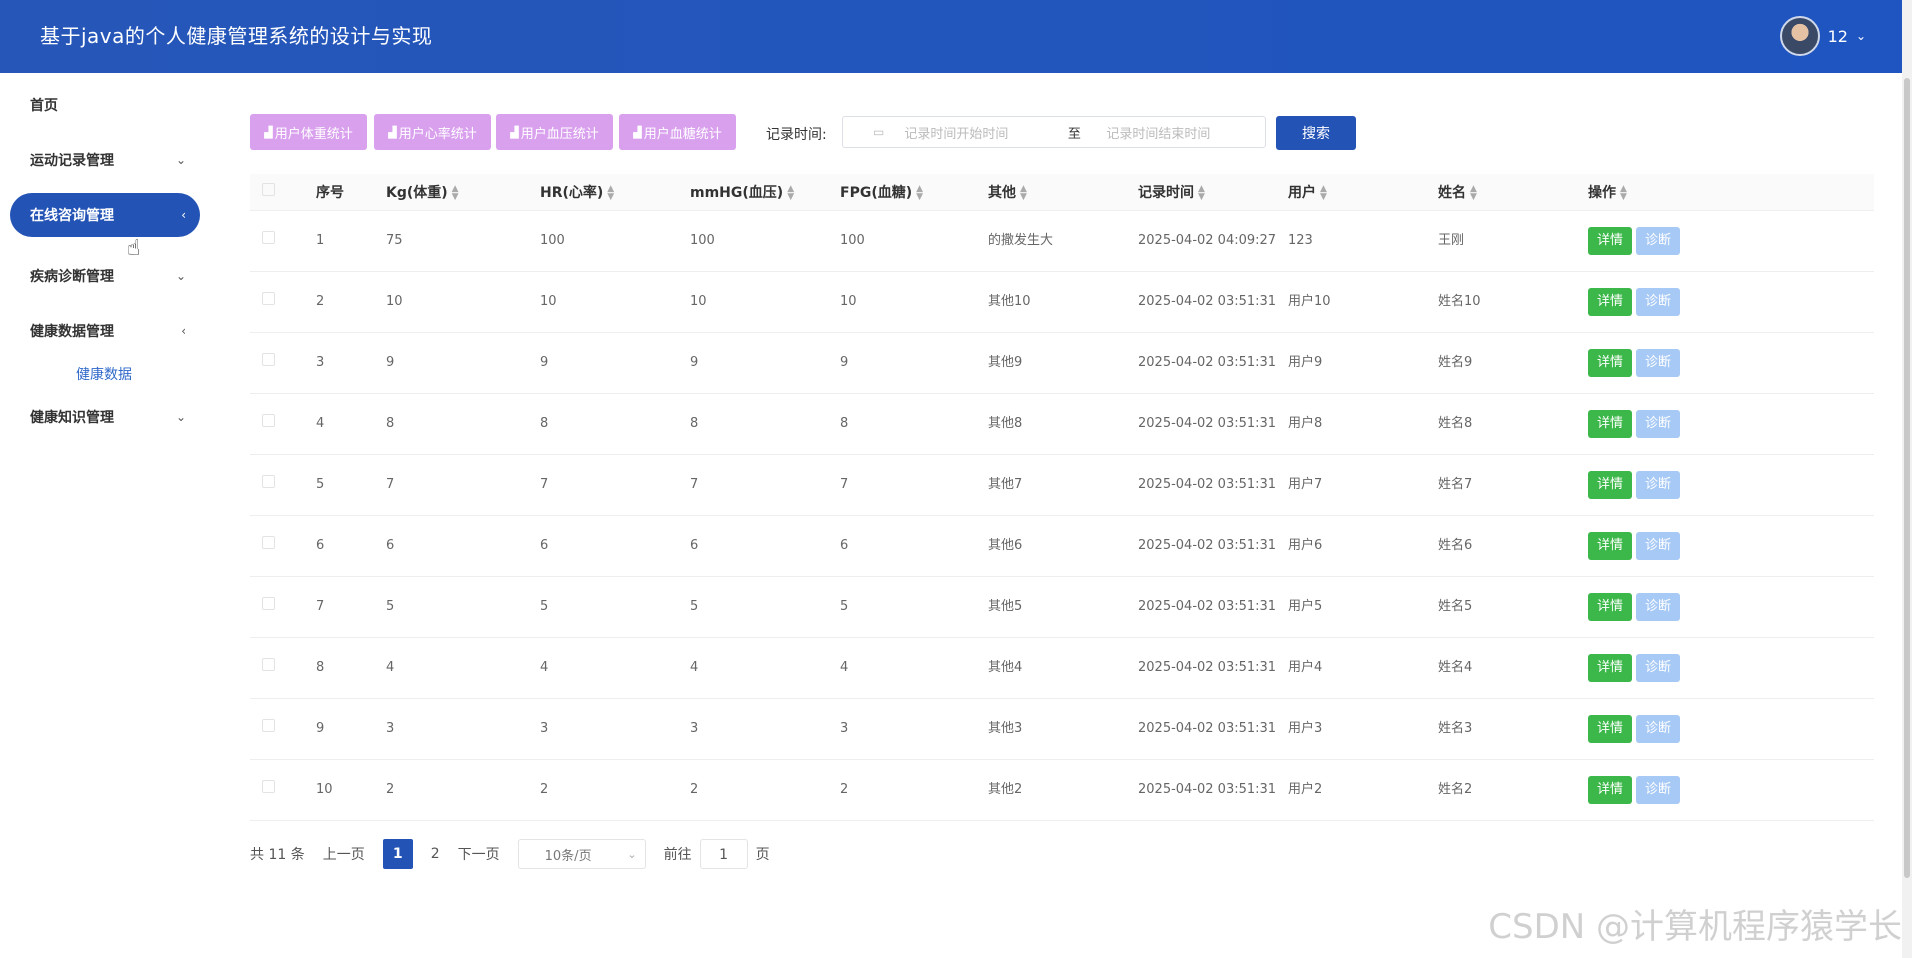  What do you see at coordinates (105, 105) in the screenshot?
I see `sidebar-item-home: 首页` at bounding box center [105, 105].